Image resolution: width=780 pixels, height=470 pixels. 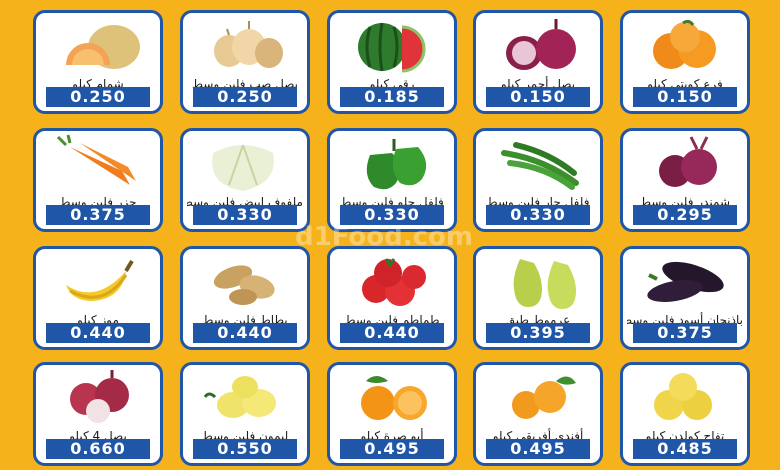 I want to click on product-card: بطاط فلين وسط 0.440, so click(x=245, y=298).